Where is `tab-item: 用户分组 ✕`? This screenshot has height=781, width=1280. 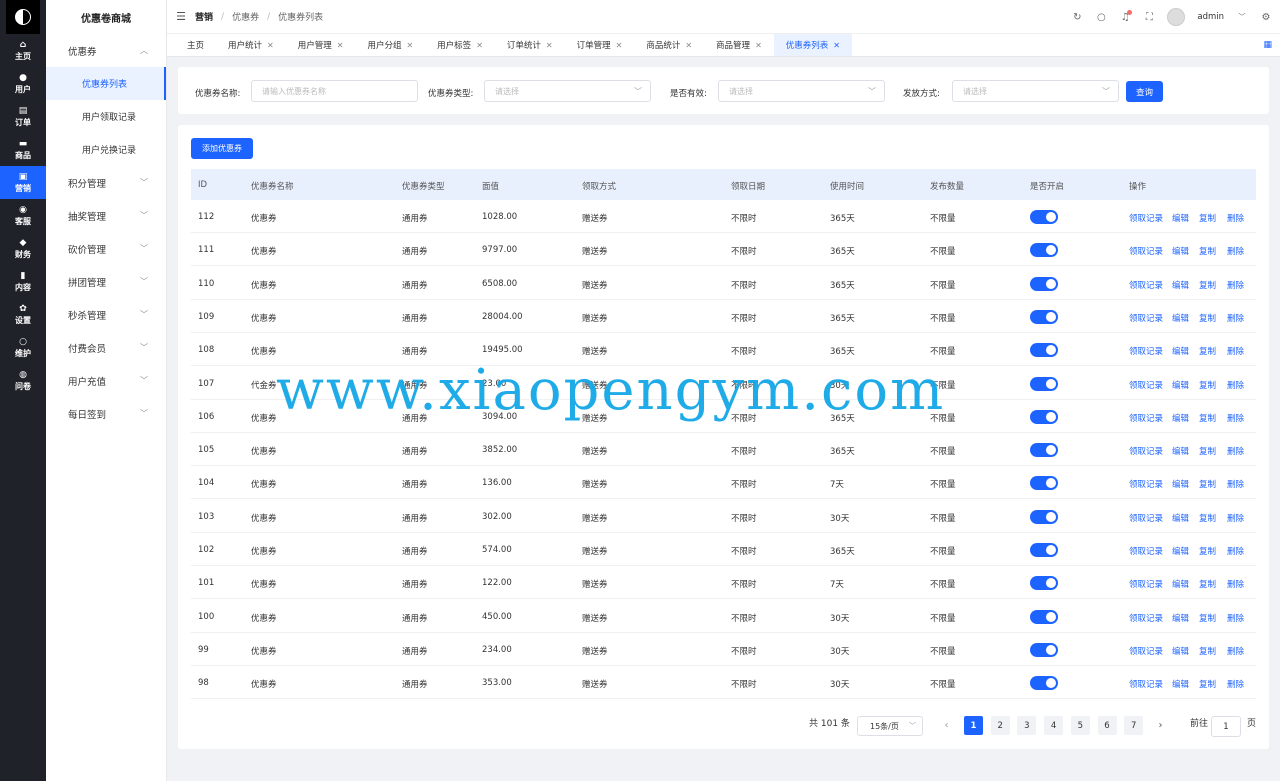
tab-item: 用户分组 ✕ is located at coordinates (390, 45).